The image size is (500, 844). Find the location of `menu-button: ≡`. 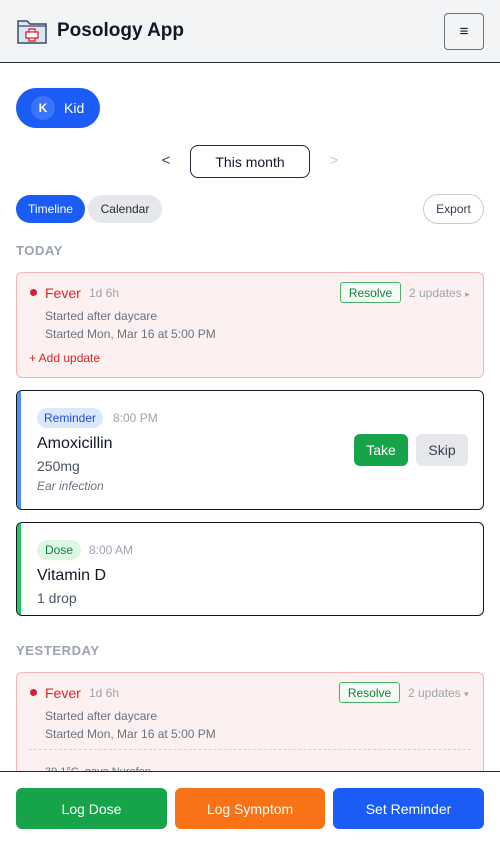

menu-button: ≡ is located at coordinates (464, 31).